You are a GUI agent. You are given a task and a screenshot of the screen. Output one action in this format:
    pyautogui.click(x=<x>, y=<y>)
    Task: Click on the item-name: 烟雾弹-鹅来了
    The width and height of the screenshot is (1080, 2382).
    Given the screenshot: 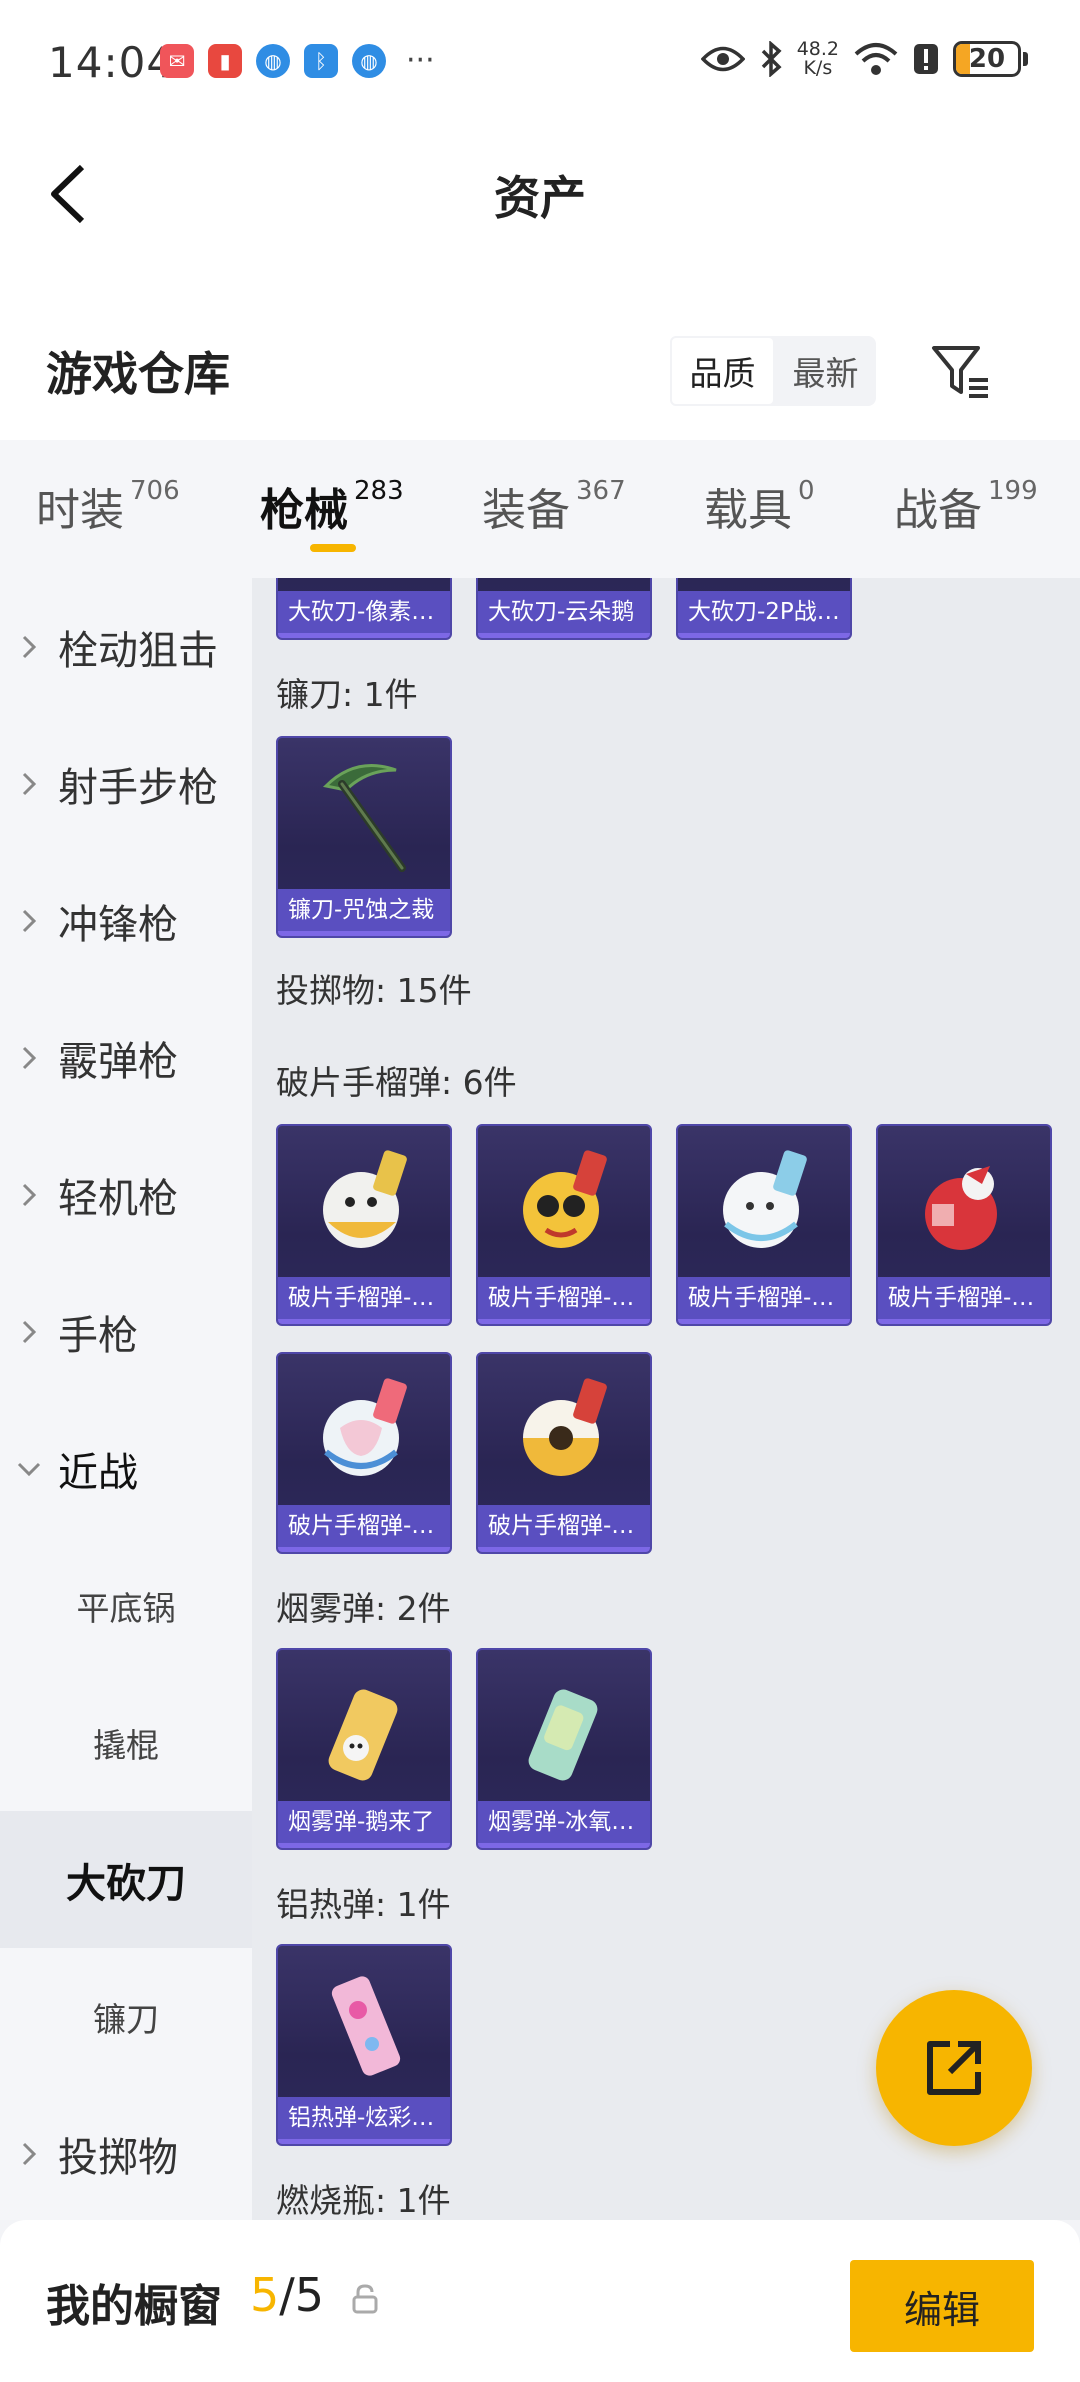 What is the action you would take?
    pyautogui.click(x=364, y=1822)
    